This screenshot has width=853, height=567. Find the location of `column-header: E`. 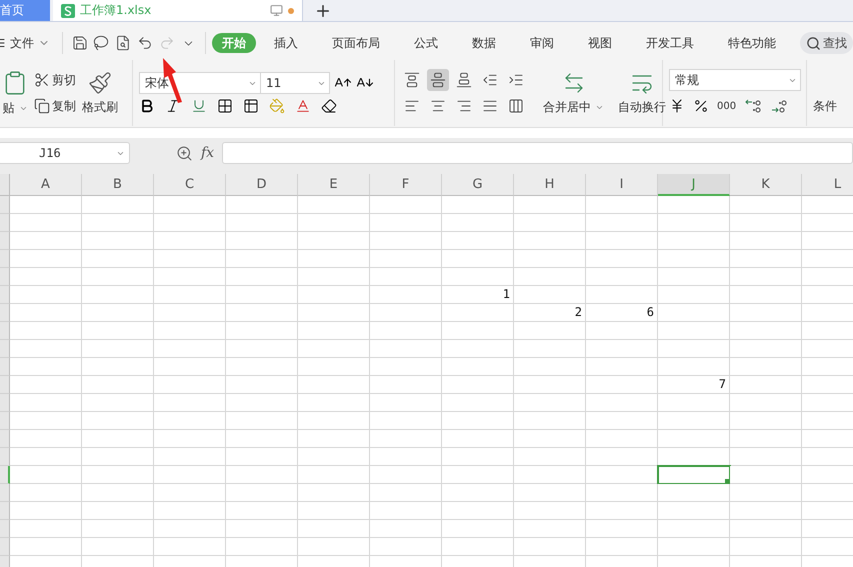

column-header: E is located at coordinates (334, 185).